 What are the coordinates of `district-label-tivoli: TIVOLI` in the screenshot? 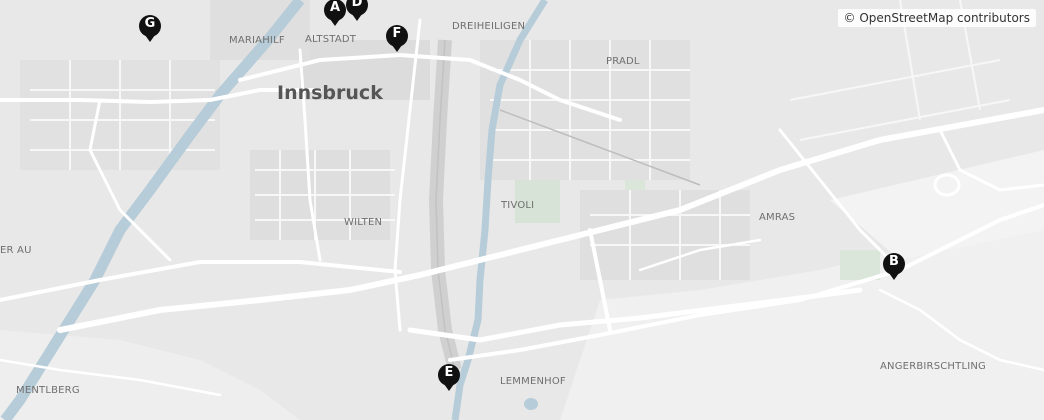 It's located at (518, 205).